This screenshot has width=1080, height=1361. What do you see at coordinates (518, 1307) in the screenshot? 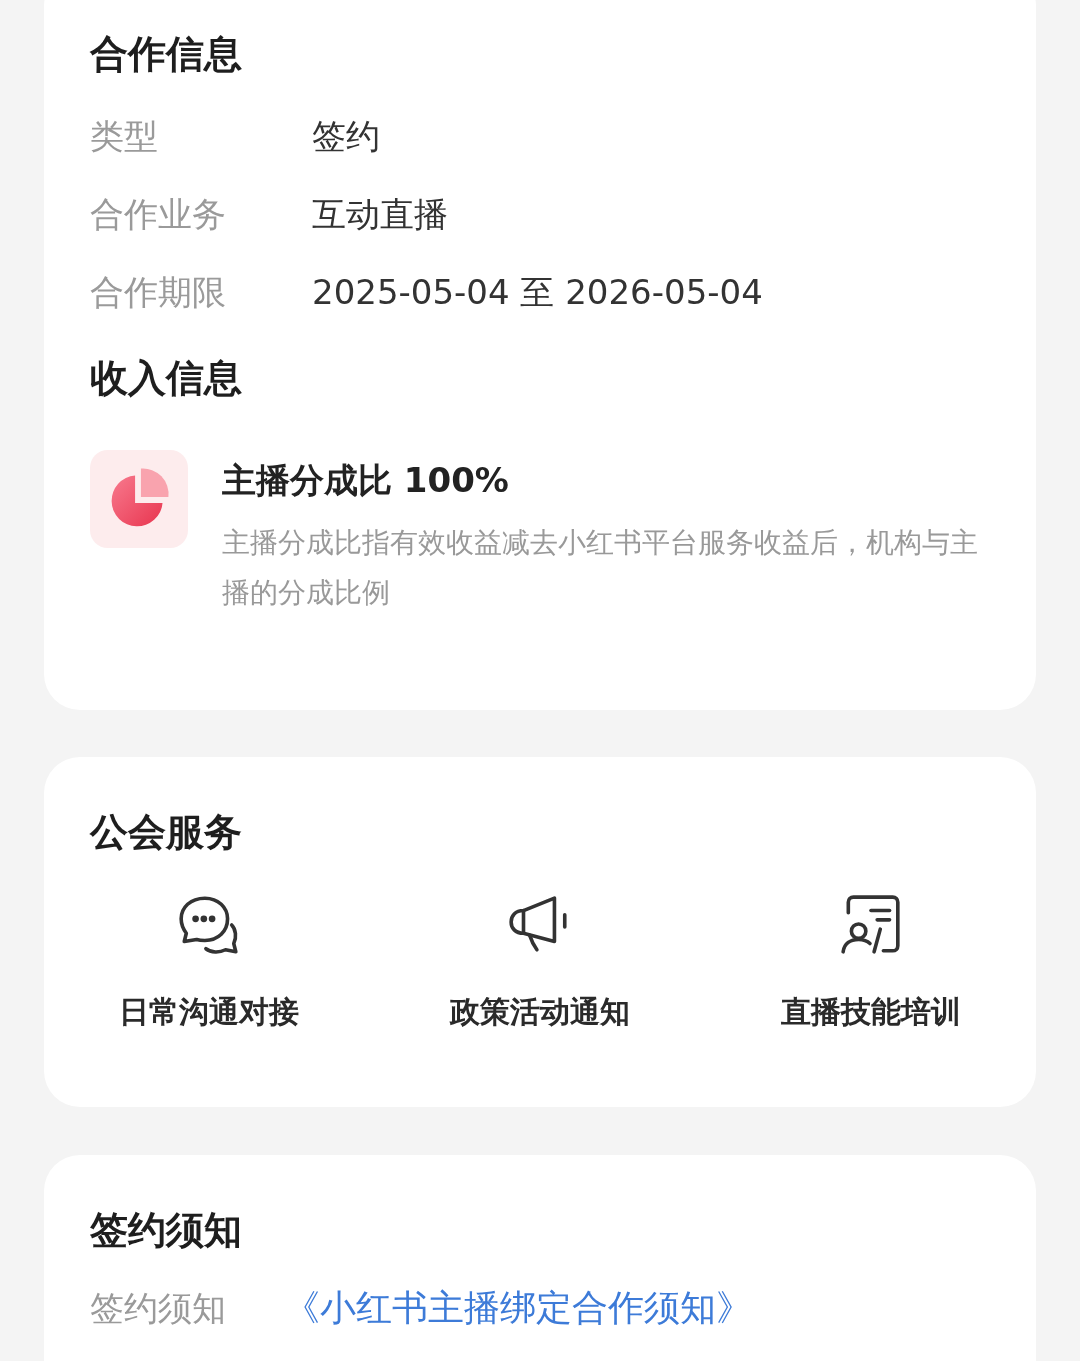
I see `agreement-link: 《小红书主播绑定合作须知》` at bounding box center [518, 1307].